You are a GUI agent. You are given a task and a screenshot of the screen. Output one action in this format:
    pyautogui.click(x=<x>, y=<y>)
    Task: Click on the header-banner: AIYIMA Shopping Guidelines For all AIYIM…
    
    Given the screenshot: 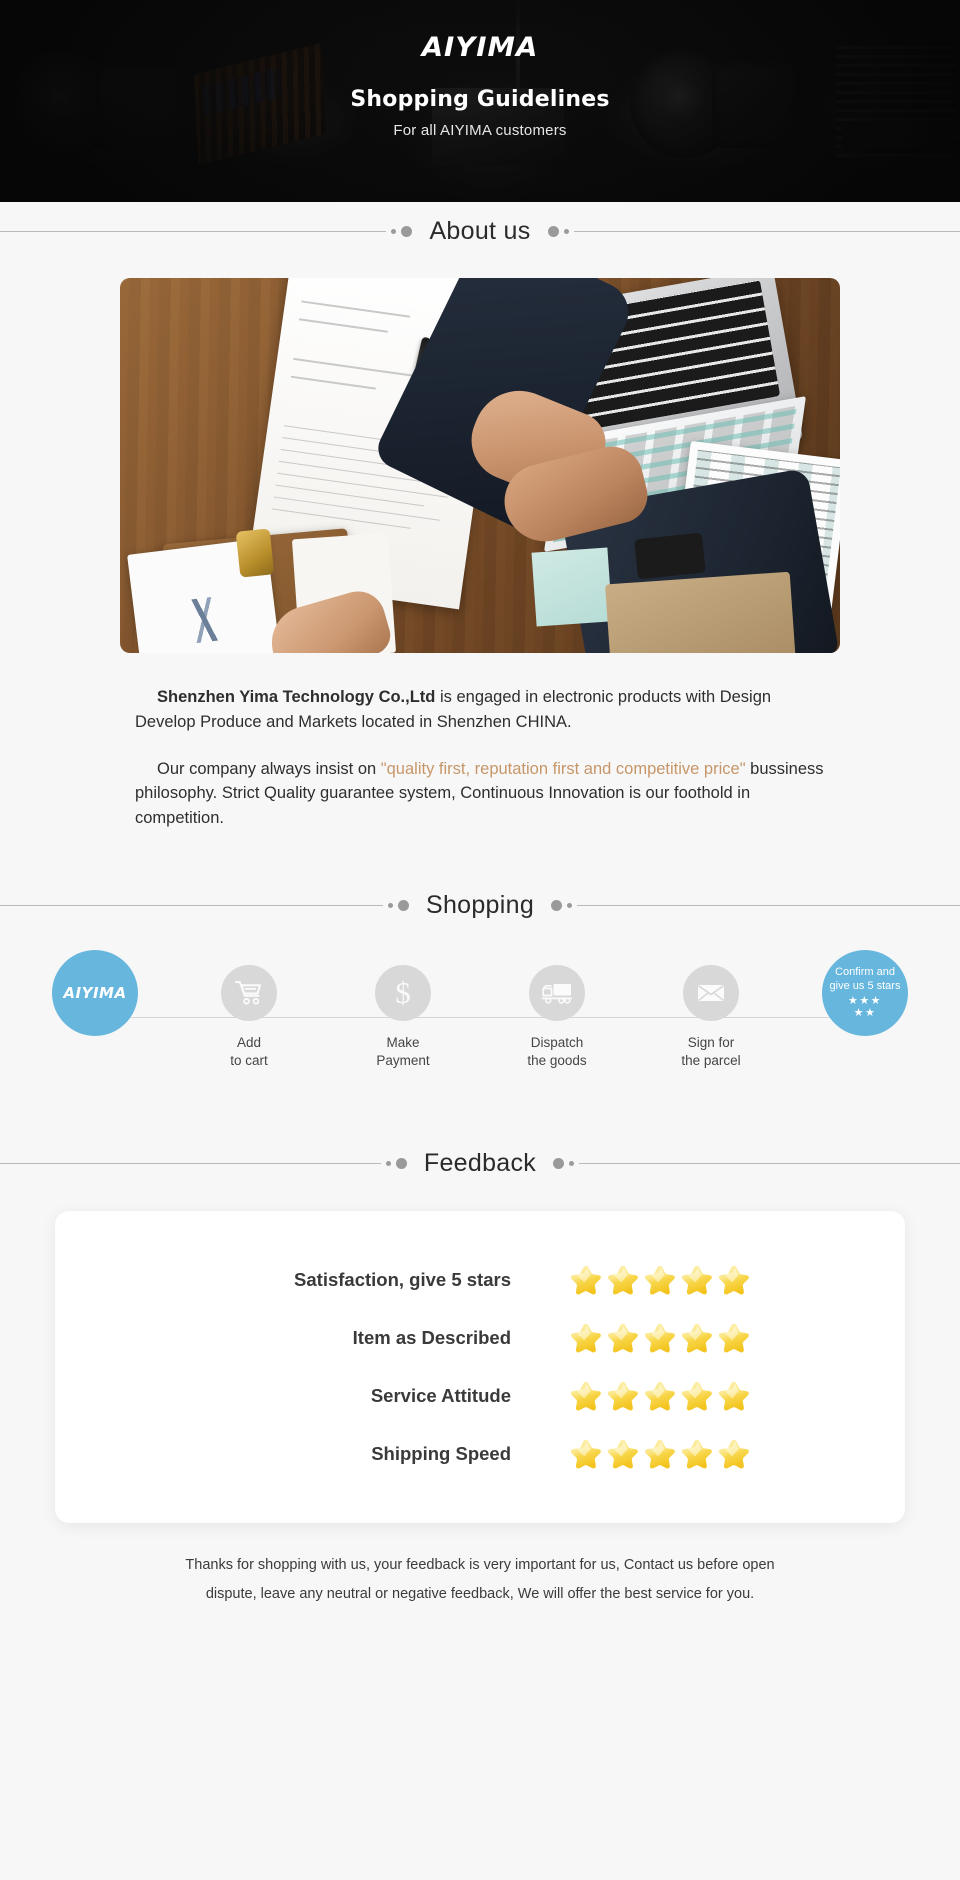 What is the action you would take?
    pyautogui.click(x=480, y=101)
    